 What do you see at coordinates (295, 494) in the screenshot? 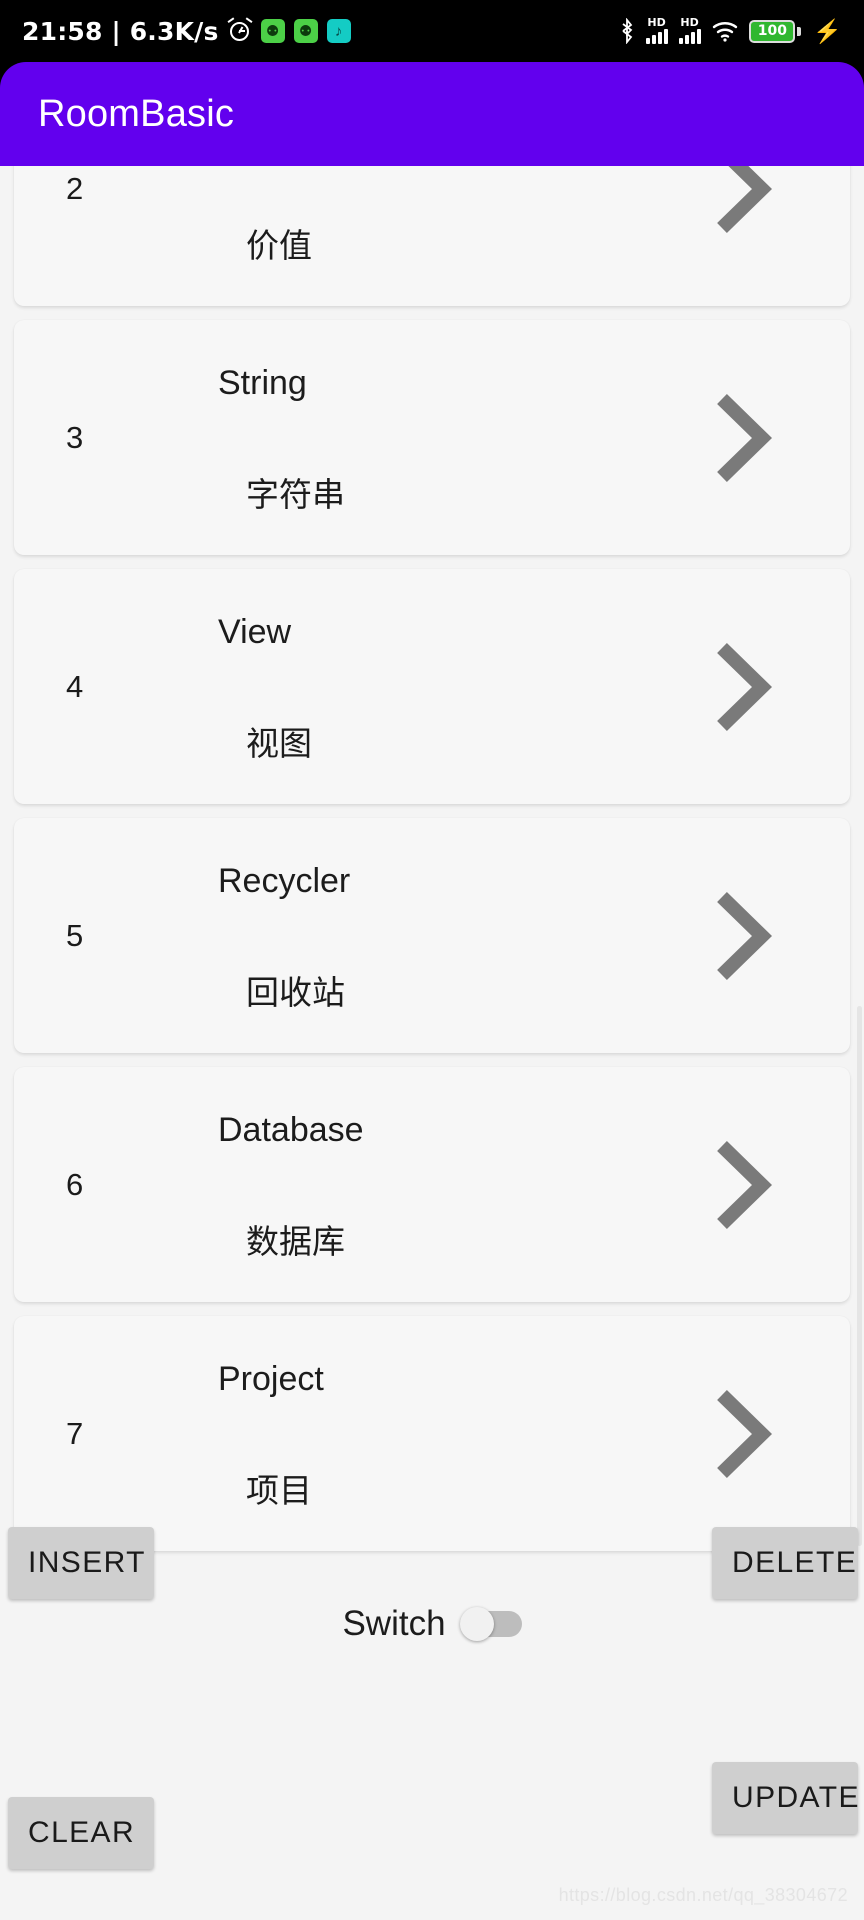
I see `list-item-title-cn: 字符串` at bounding box center [295, 494].